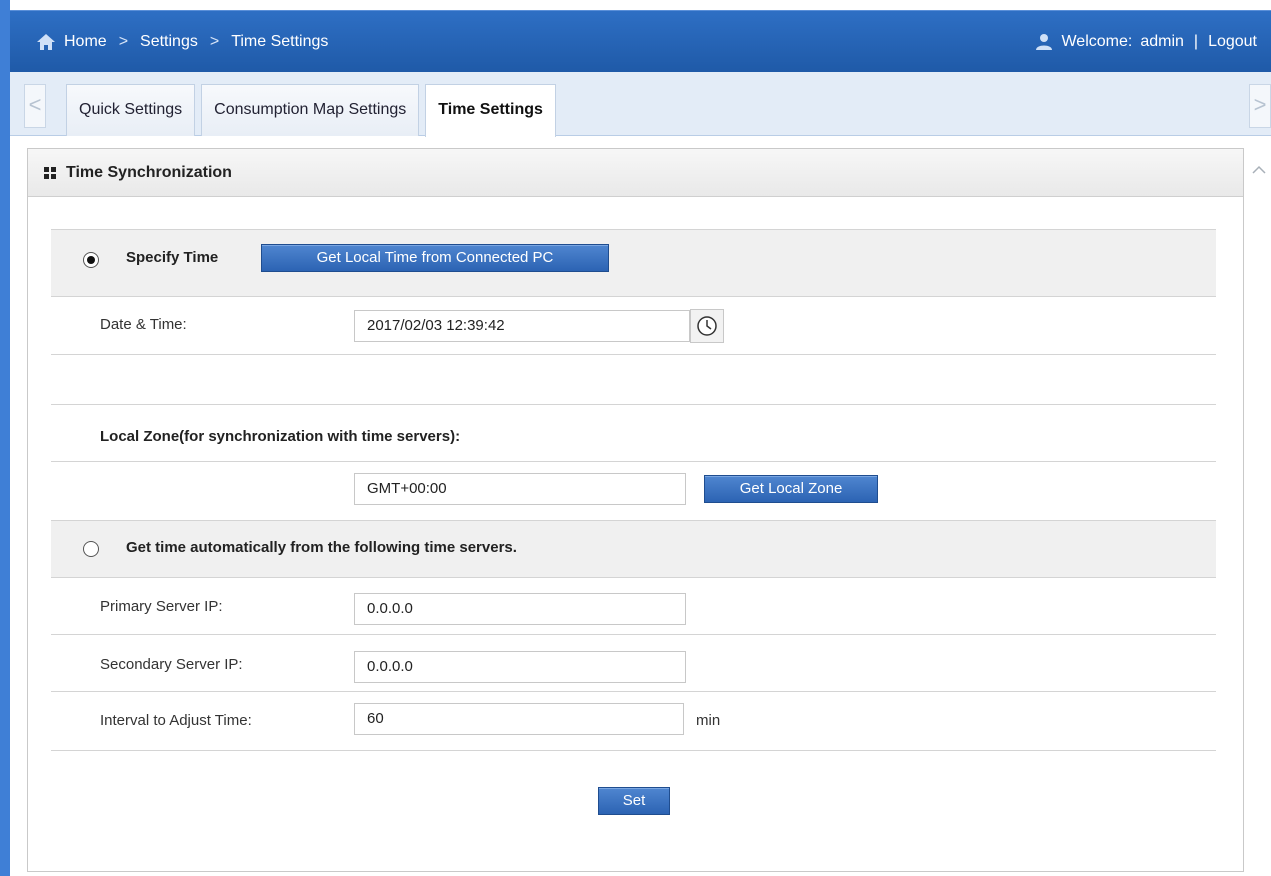 The width and height of the screenshot is (1271, 876). Describe the element at coordinates (435, 258) in the screenshot. I see `get-local-time-button: Get Local Time from Connected PC` at that location.